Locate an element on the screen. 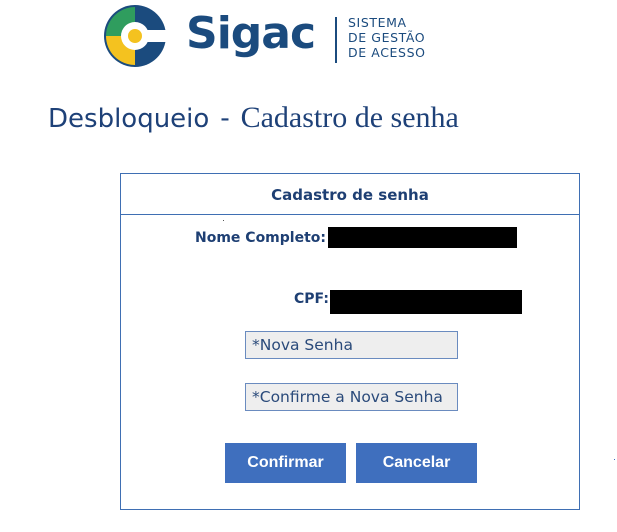 The image size is (617, 532). logo-subtitle-line: SISTEMA is located at coordinates (377, 22).